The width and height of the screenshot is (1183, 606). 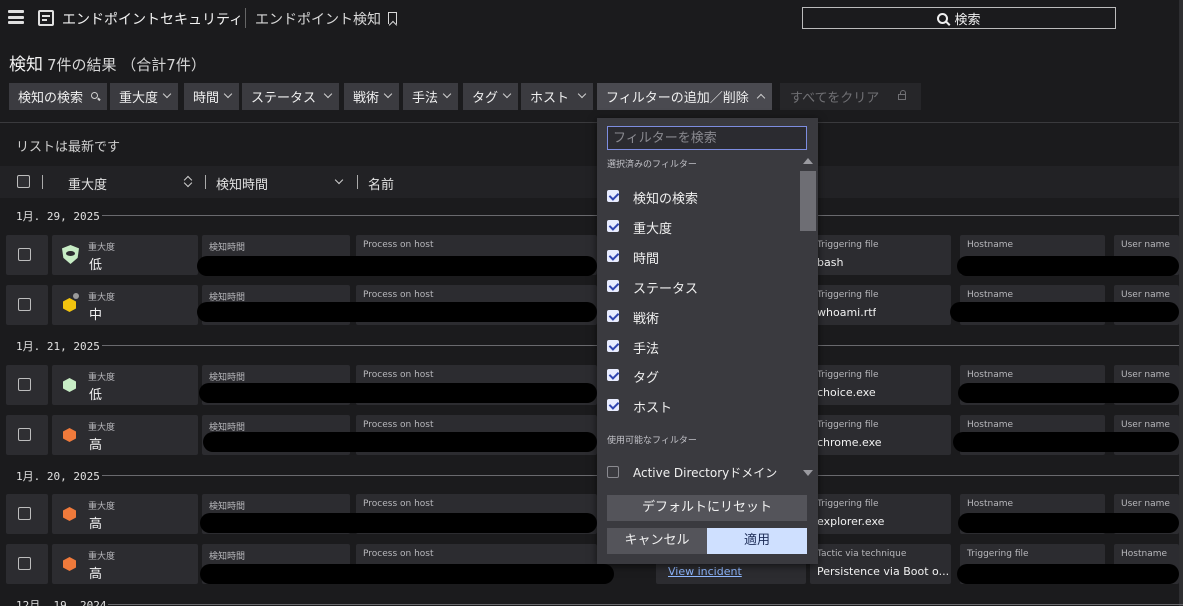 I want to click on severity-value: 低, so click(x=96, y=265).